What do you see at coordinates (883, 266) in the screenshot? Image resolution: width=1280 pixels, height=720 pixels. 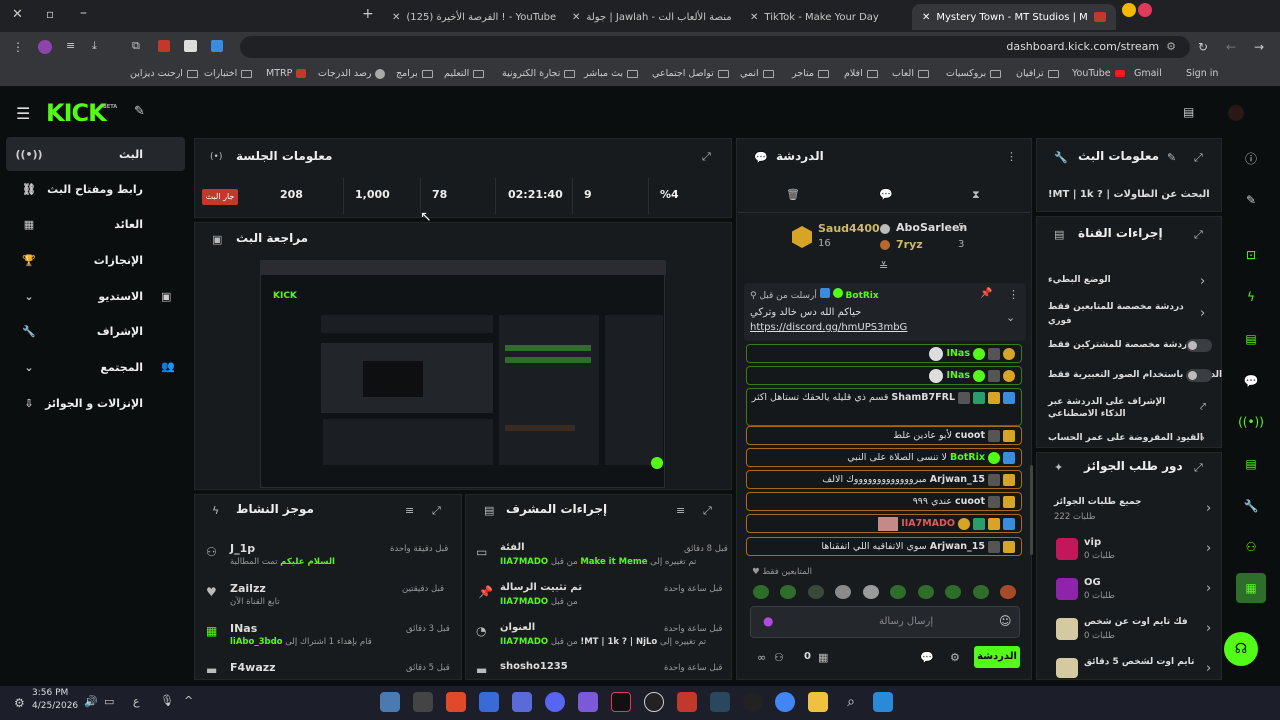 I see `collapse-icon: ≚` at bounding box center [883, 266].